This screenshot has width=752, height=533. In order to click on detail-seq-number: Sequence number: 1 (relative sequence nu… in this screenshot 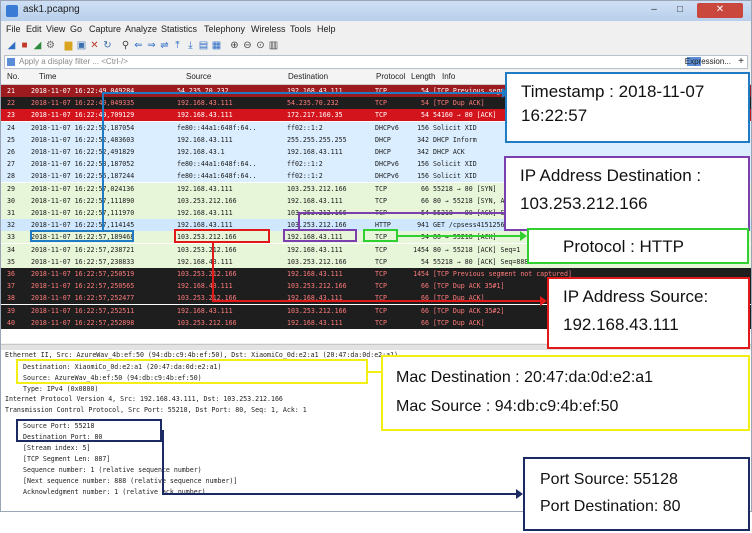, I will do `click(112, 470)`.